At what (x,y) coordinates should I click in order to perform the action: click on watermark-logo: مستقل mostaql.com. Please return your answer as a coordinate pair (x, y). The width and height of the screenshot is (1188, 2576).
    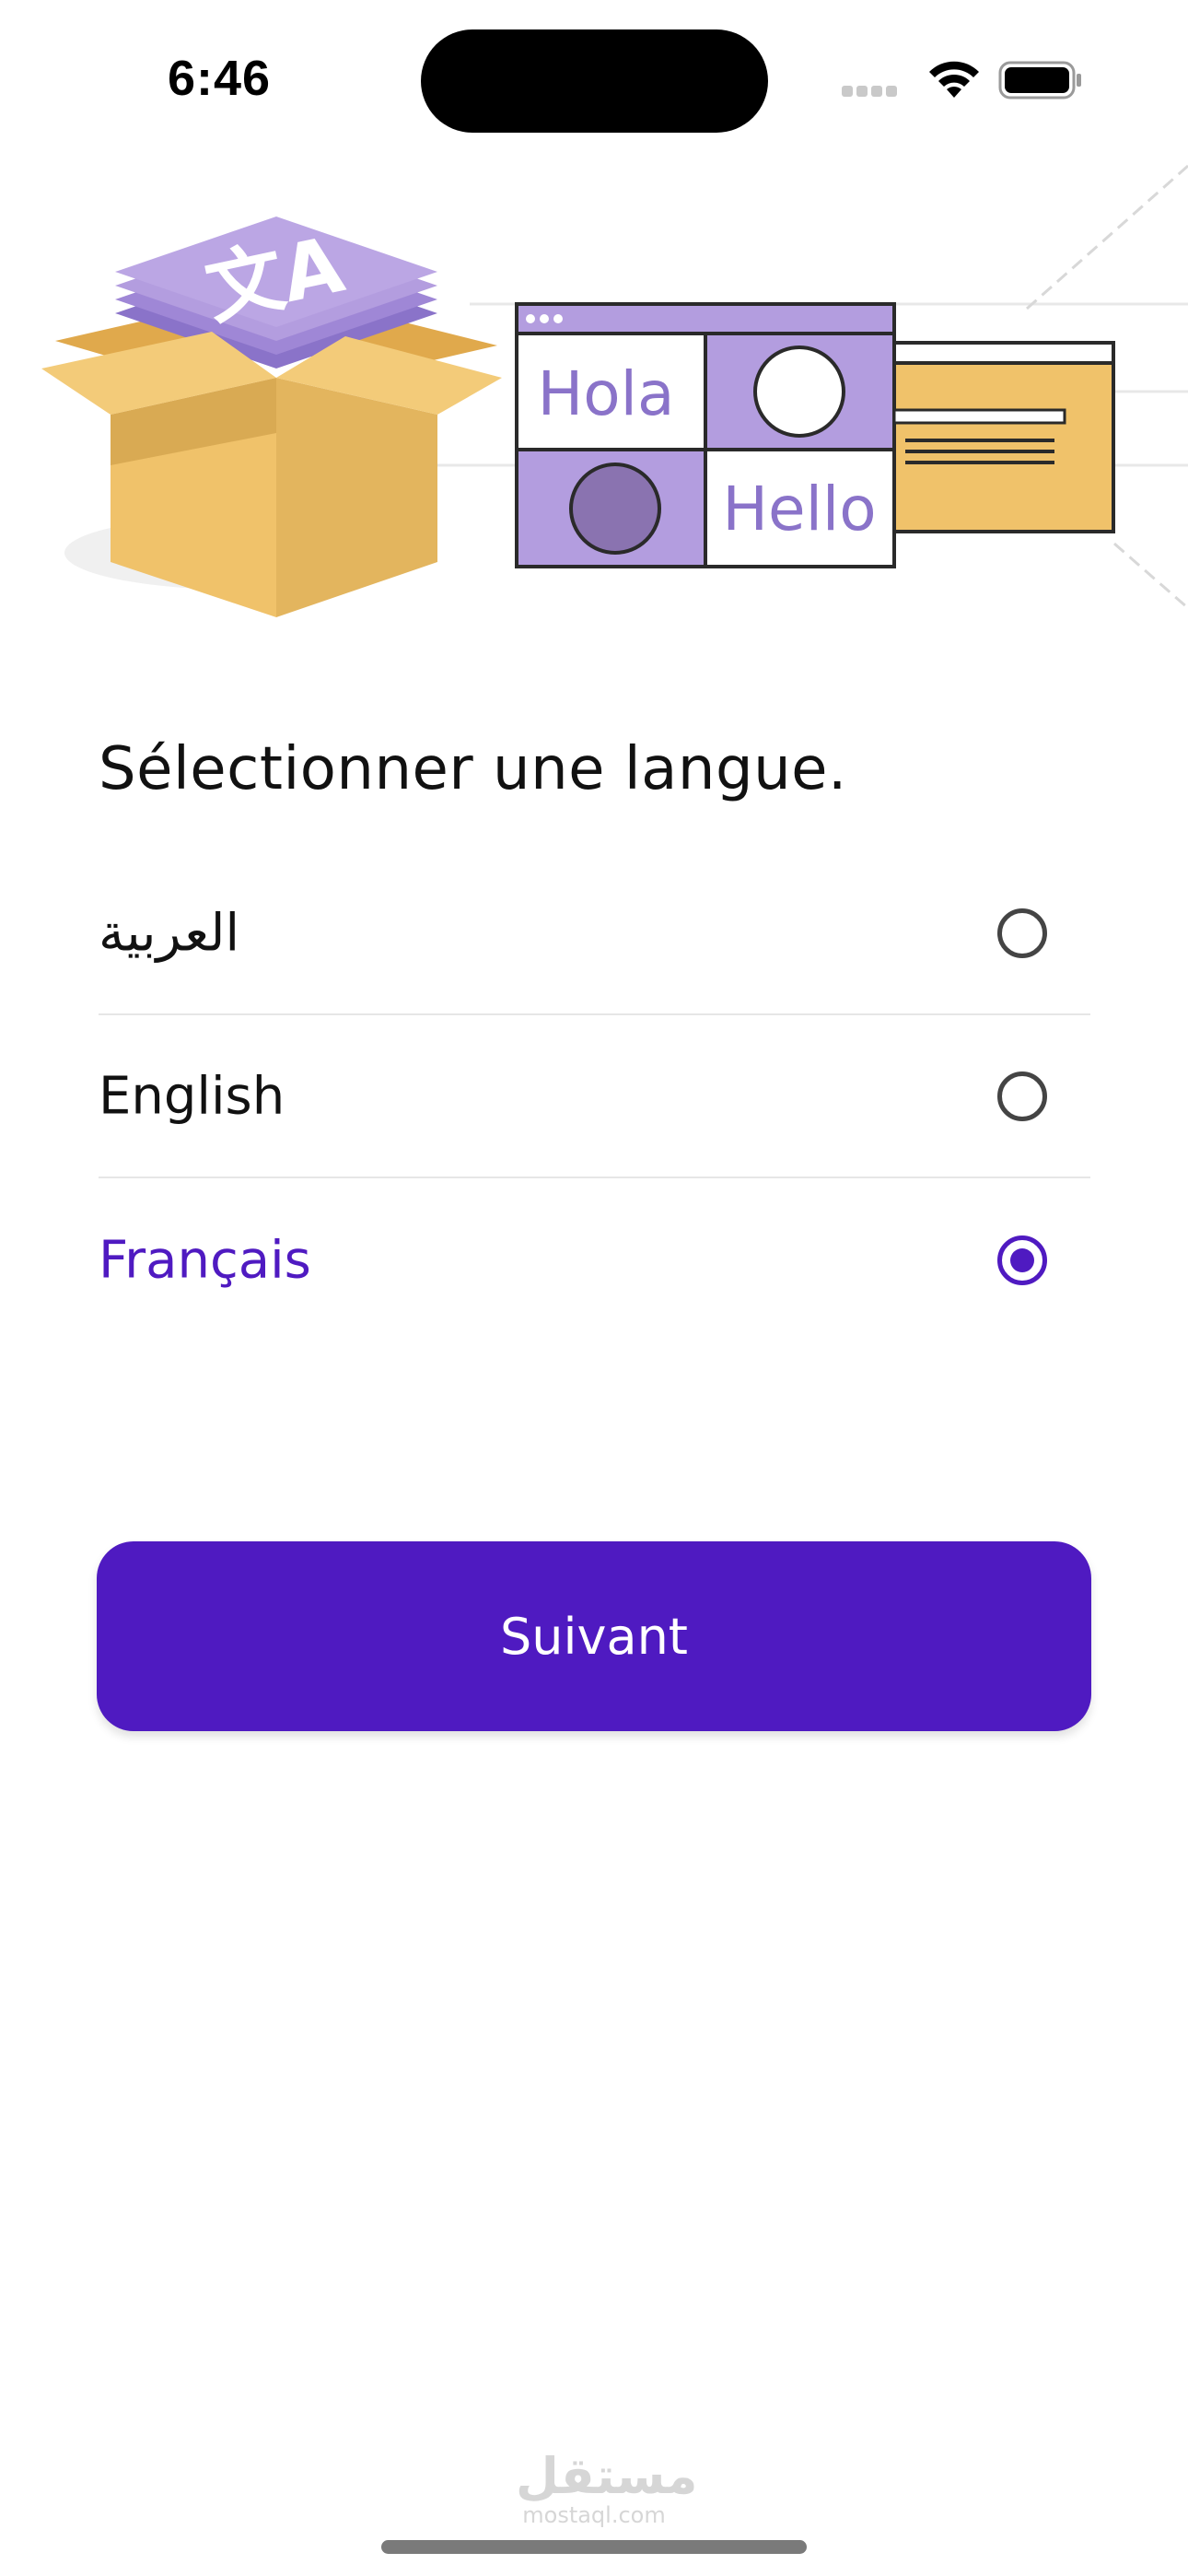
    Looking at the image, I should click on (607, 2488).